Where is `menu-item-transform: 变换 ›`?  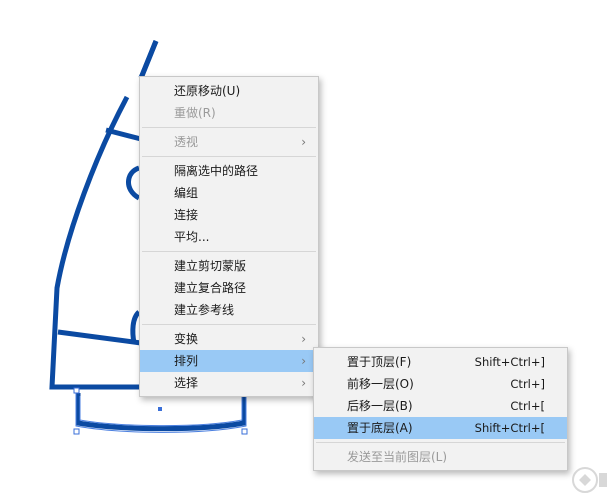 menu-item-transform: 变换 › is located at coordinates (229, 339).